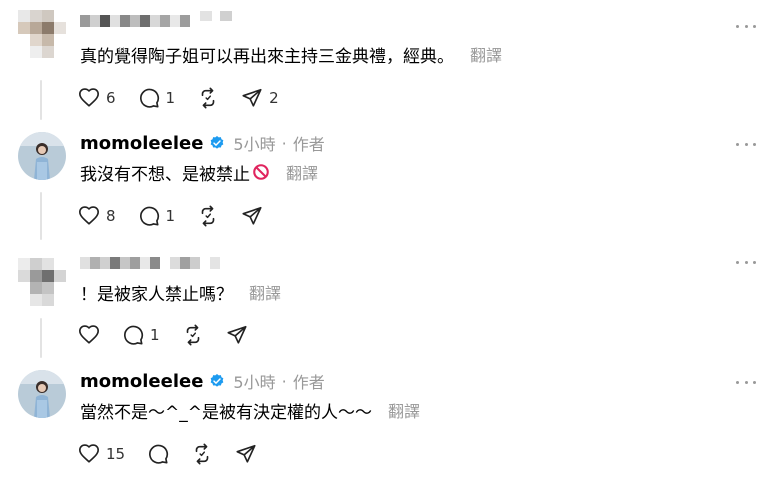 Image resolution: width=775 pixels, height=479 pixels. What do you see at coordinates (261, 172) in the screenshot?
I see `no-entry-emoji` at bounding box center [261, 172].